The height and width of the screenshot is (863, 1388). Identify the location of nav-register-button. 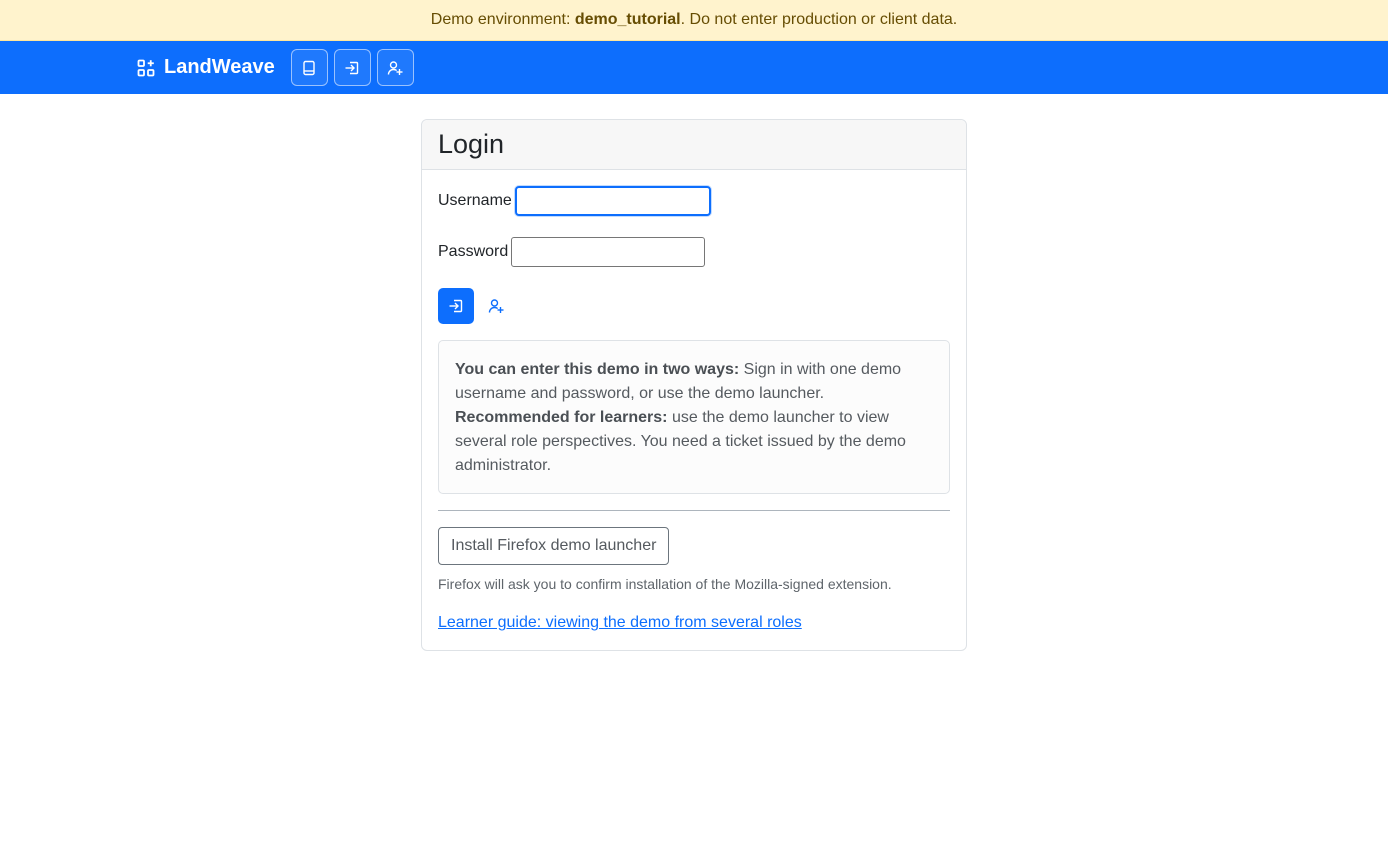
(395, 67).